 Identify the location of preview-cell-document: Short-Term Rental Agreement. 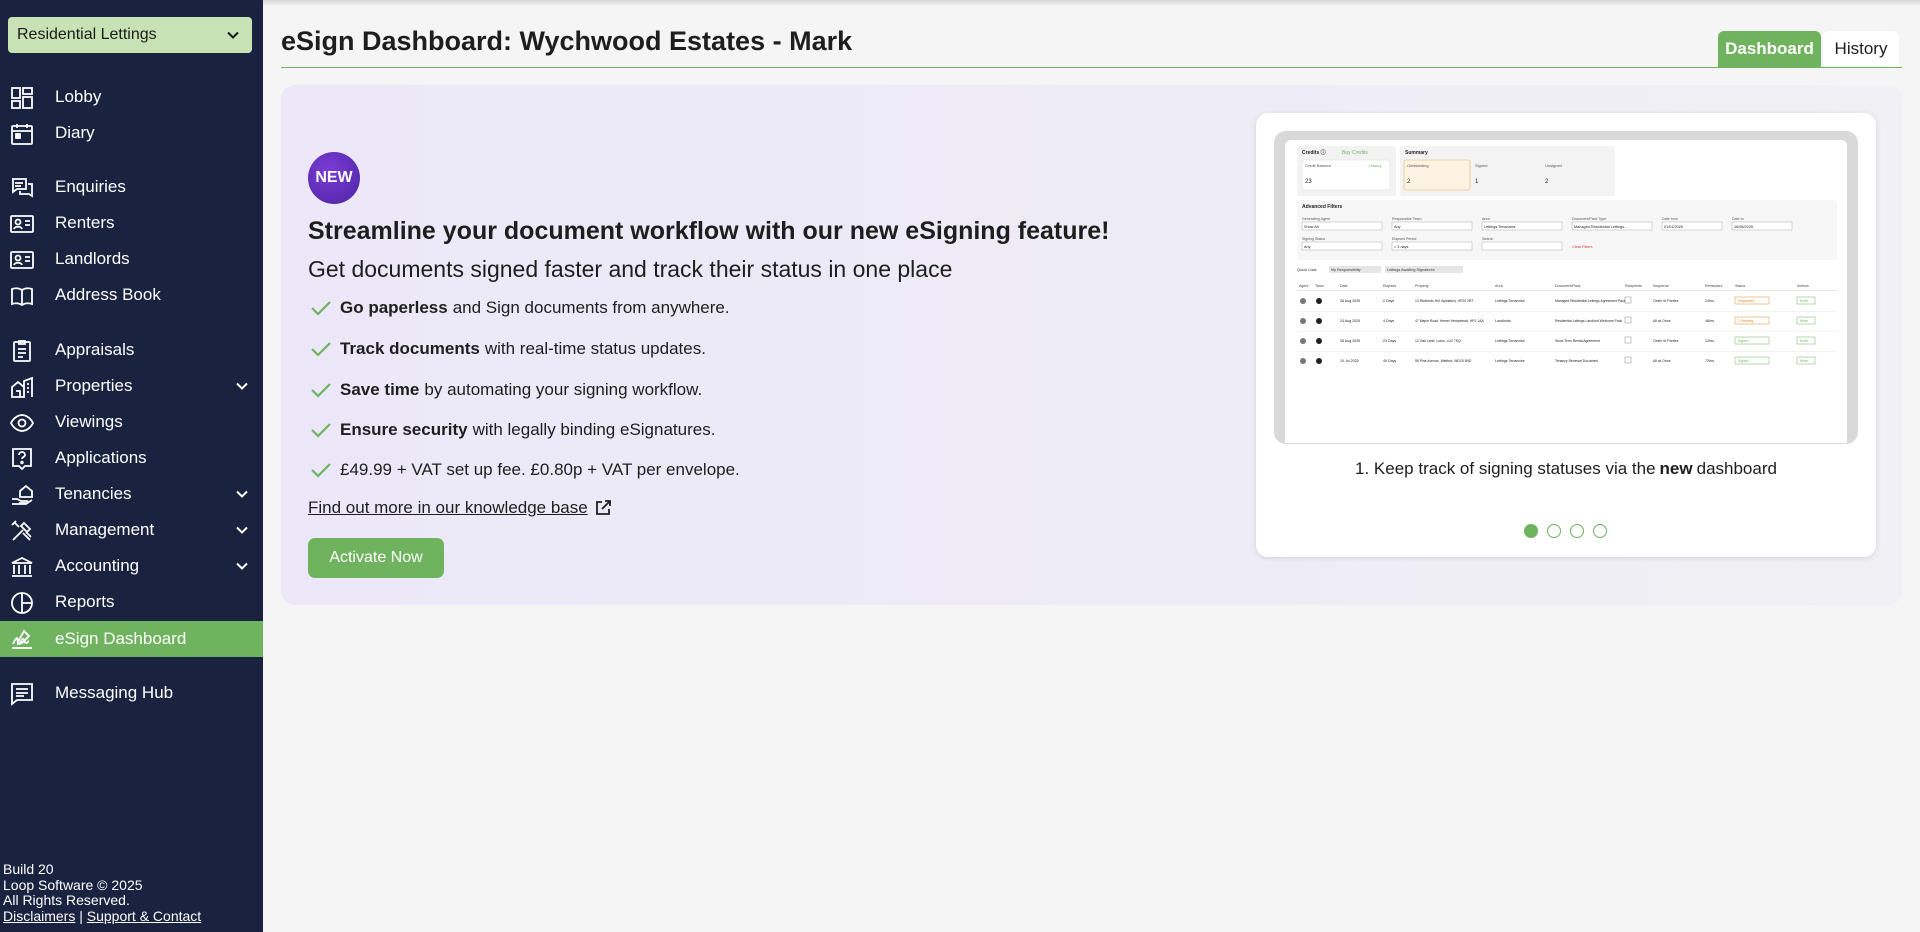
(1577, 341).